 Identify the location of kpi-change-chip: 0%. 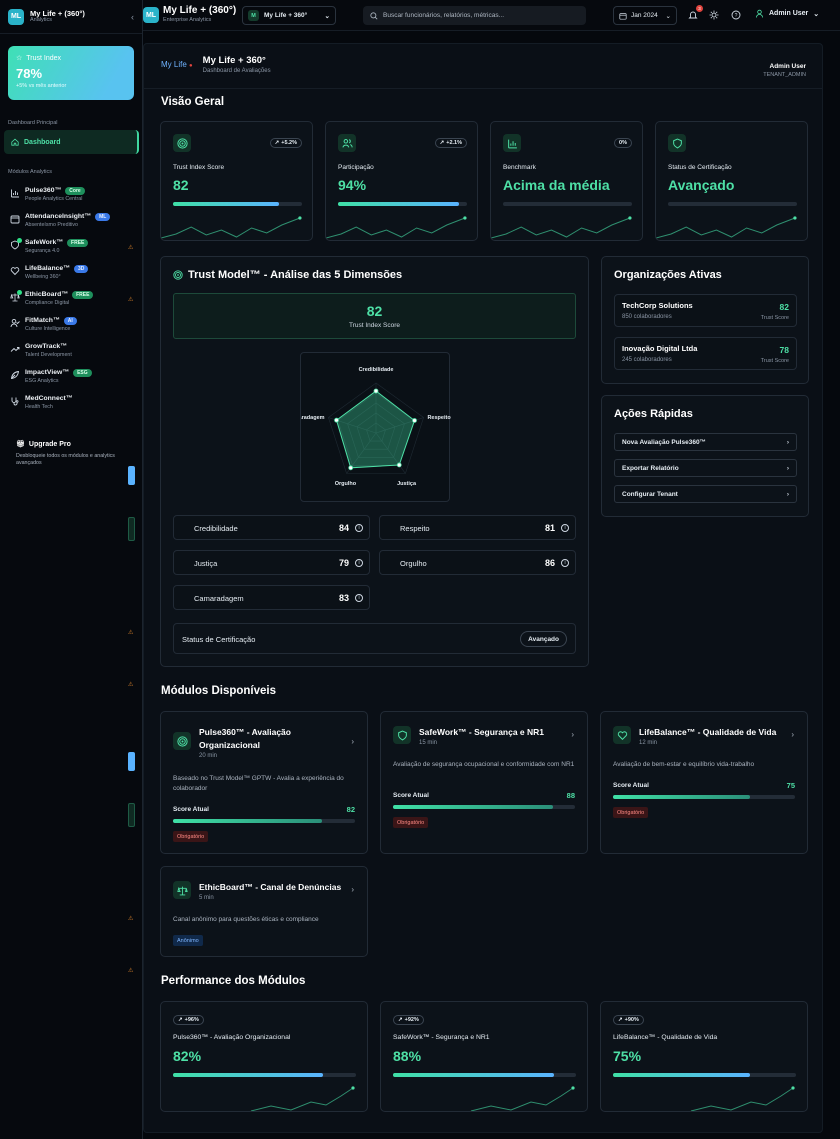
(623, 143).